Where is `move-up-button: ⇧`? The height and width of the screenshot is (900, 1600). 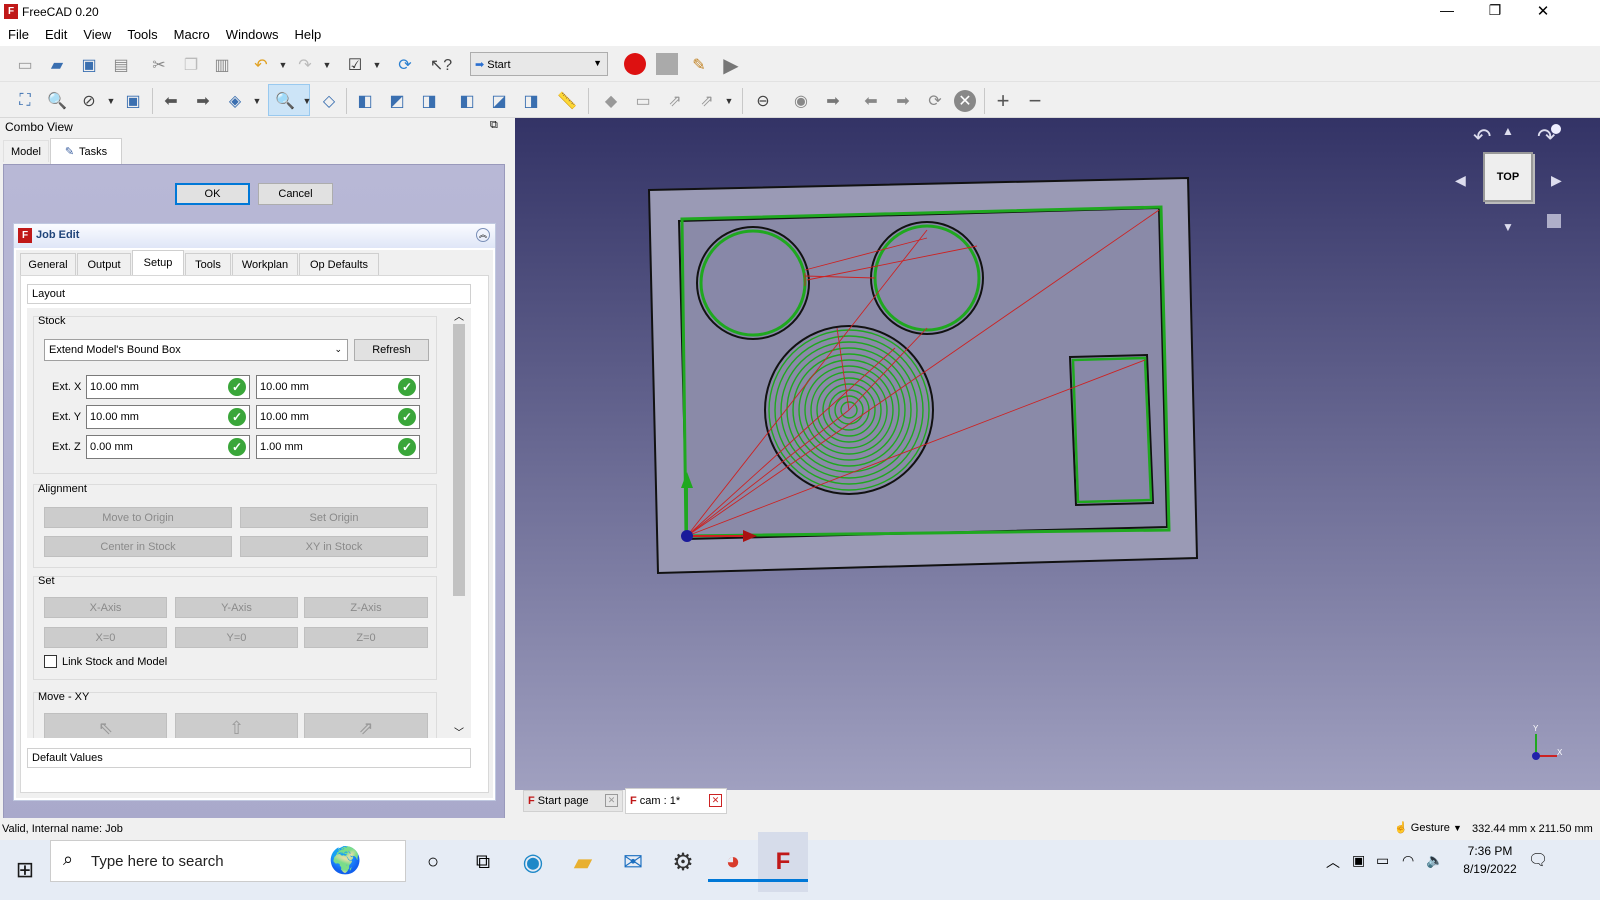
move-up-button: ⇧ is located at coordinates (236, 725).